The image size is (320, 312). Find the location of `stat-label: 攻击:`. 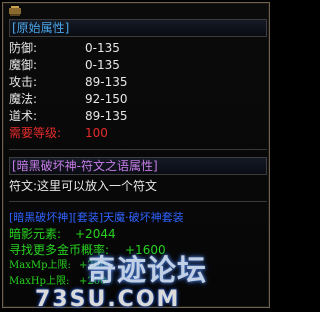

stat-label: 攻击: is located at coordinates (23, 82).